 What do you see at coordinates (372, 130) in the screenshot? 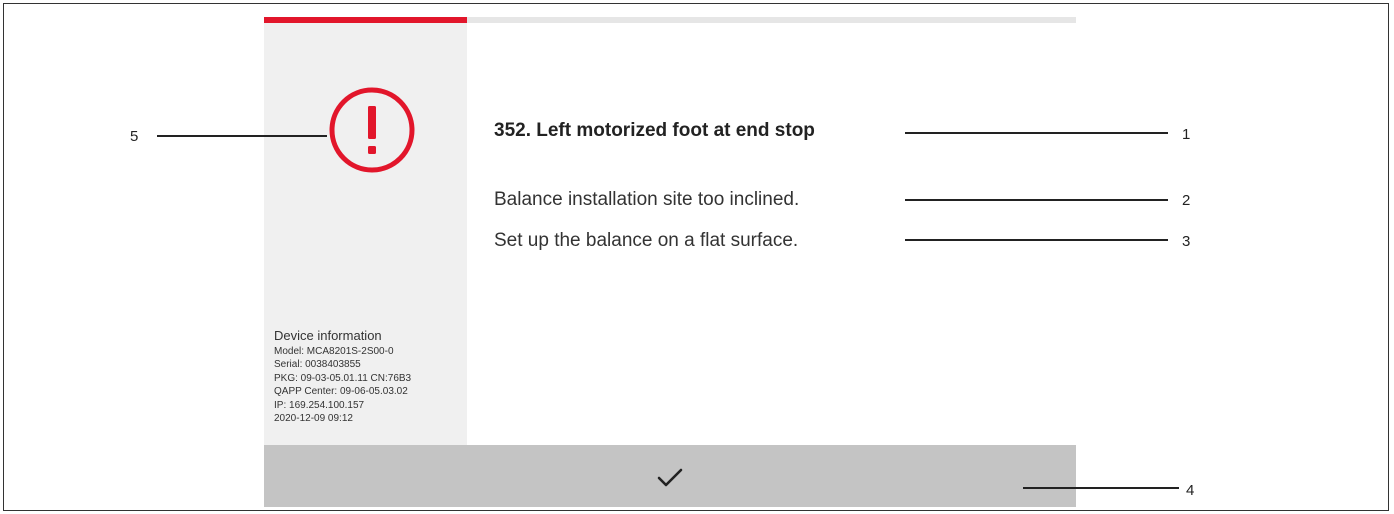
I see `exclamation-circle-icon` at bounding box center [372, 130].